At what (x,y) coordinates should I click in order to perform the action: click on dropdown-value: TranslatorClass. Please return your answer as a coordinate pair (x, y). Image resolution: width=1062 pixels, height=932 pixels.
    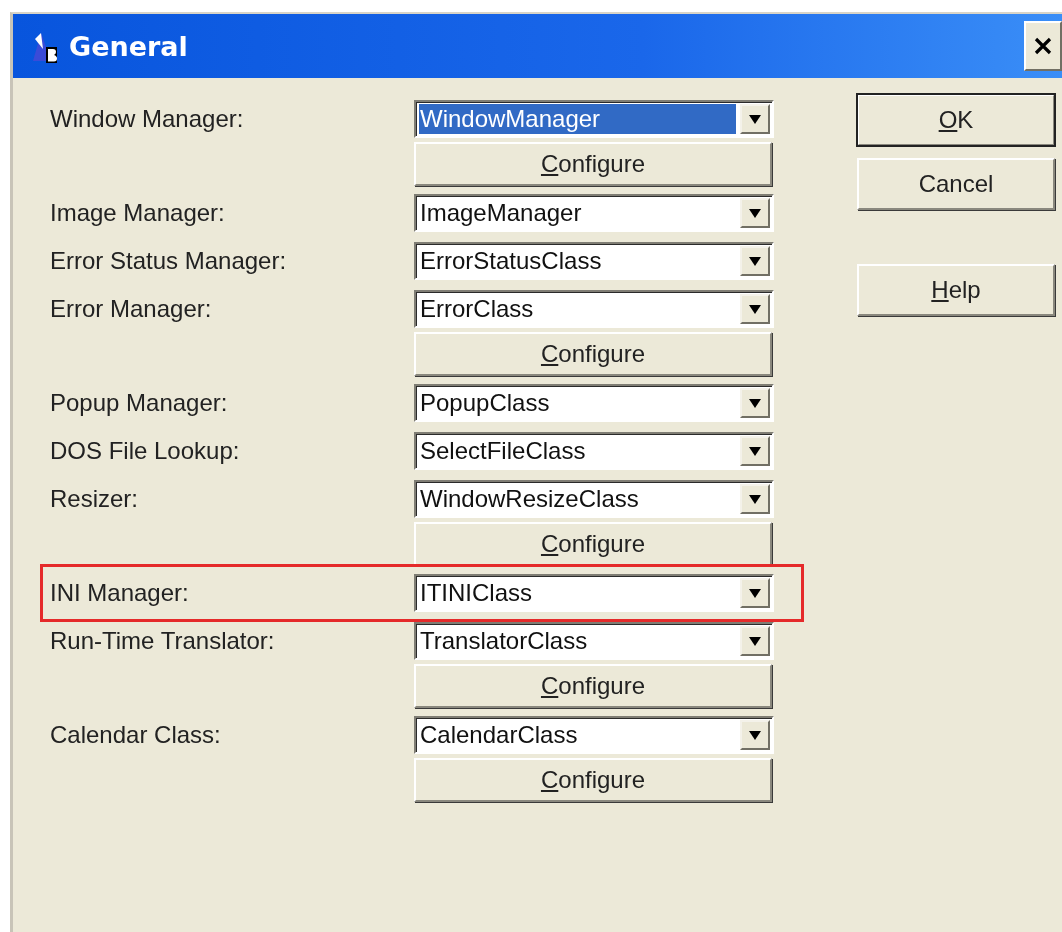
    Looking at the image, I should click on (504, 641).